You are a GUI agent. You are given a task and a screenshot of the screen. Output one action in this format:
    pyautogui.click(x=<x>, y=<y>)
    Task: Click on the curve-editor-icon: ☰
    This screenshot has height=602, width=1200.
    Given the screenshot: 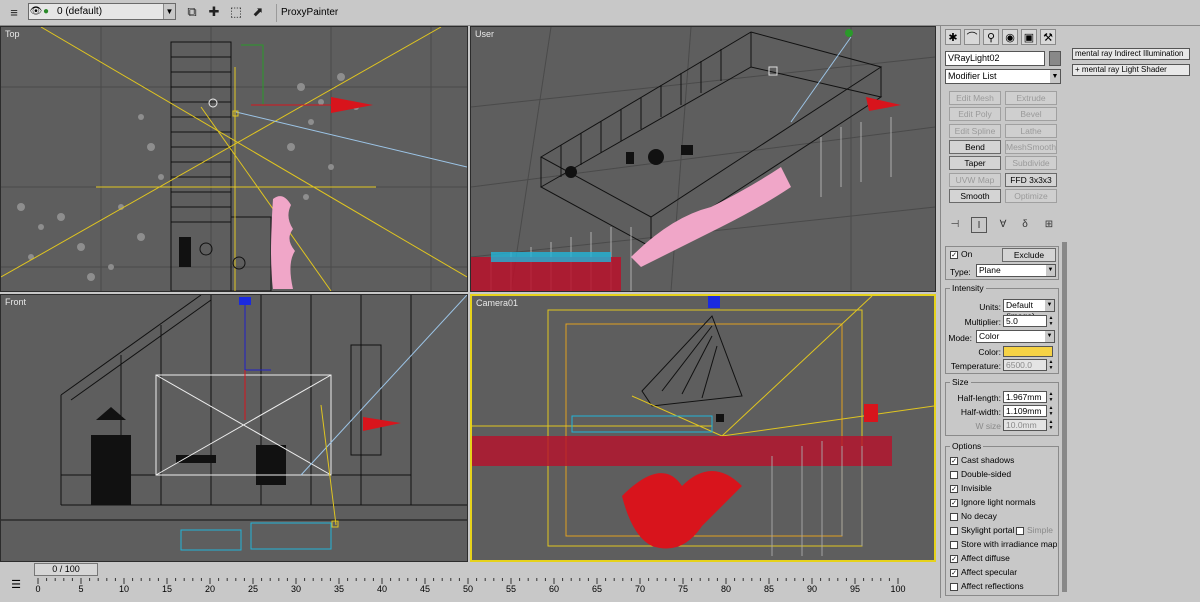 What is the action you would take?
    pyautogui.click(x=16, y=585)
    